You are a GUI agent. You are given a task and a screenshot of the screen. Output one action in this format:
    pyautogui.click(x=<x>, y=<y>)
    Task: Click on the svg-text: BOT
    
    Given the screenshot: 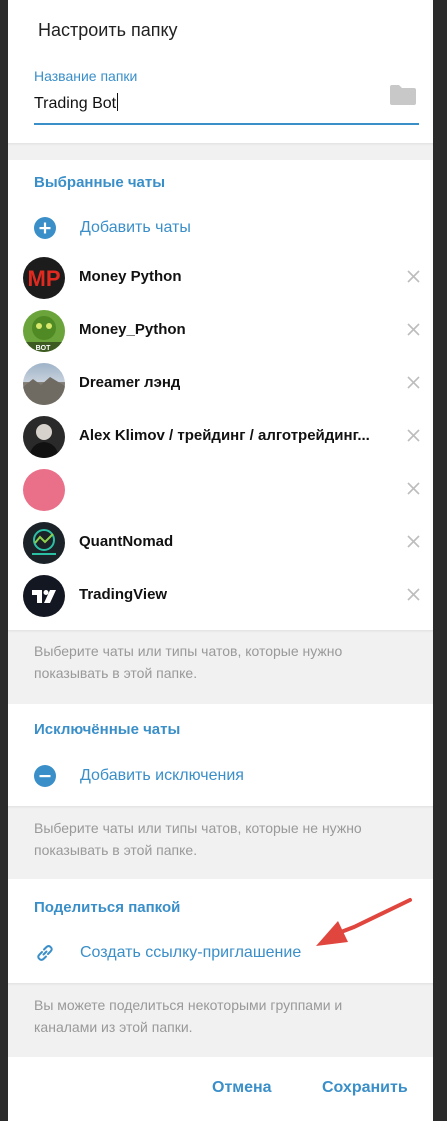 What is the action you would take?
    pyautogui.click(x=44, y=348)
    